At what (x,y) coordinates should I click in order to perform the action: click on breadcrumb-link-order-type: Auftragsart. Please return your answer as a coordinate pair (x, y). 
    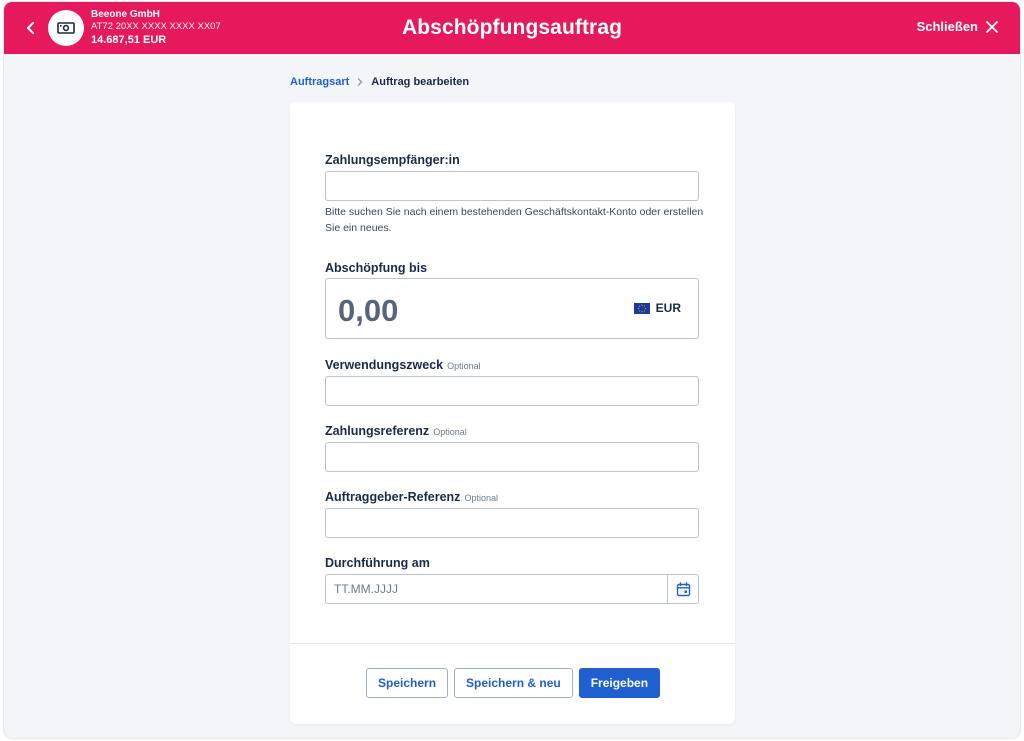
    Looking at the image, I should click on (319, 82).